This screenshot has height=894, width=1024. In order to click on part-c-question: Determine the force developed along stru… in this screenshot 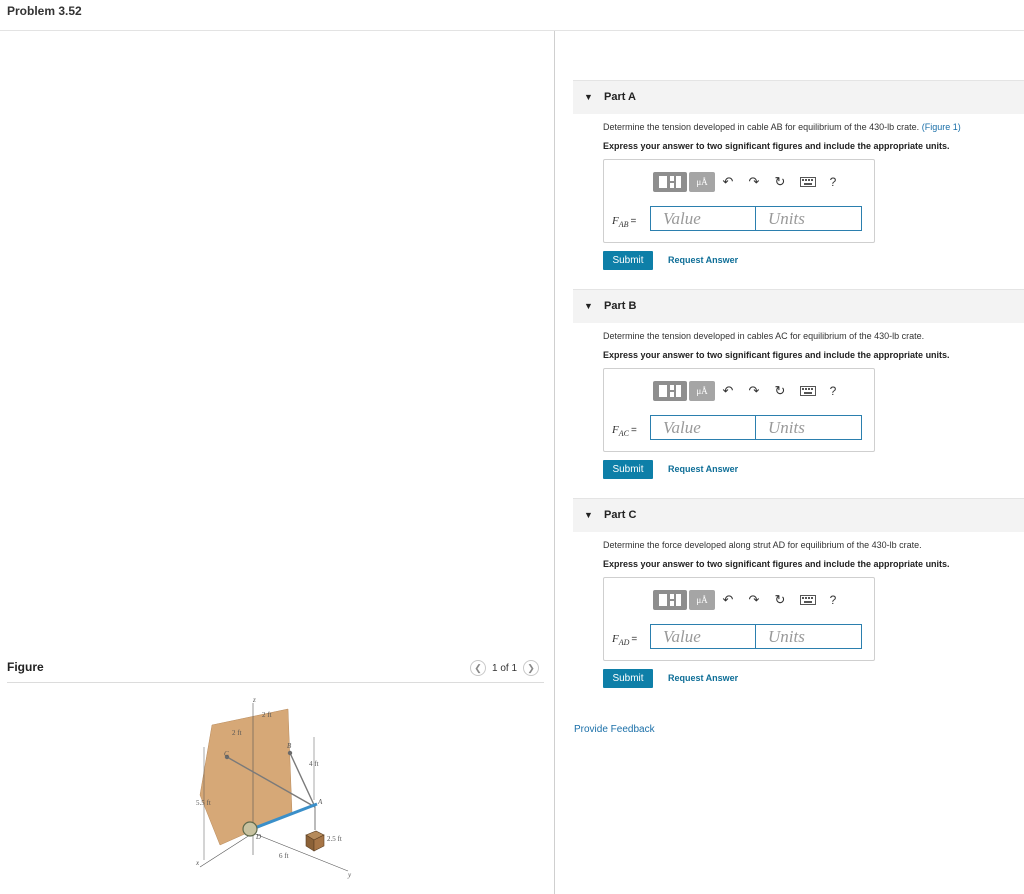, I will do `click(762, 545)`.